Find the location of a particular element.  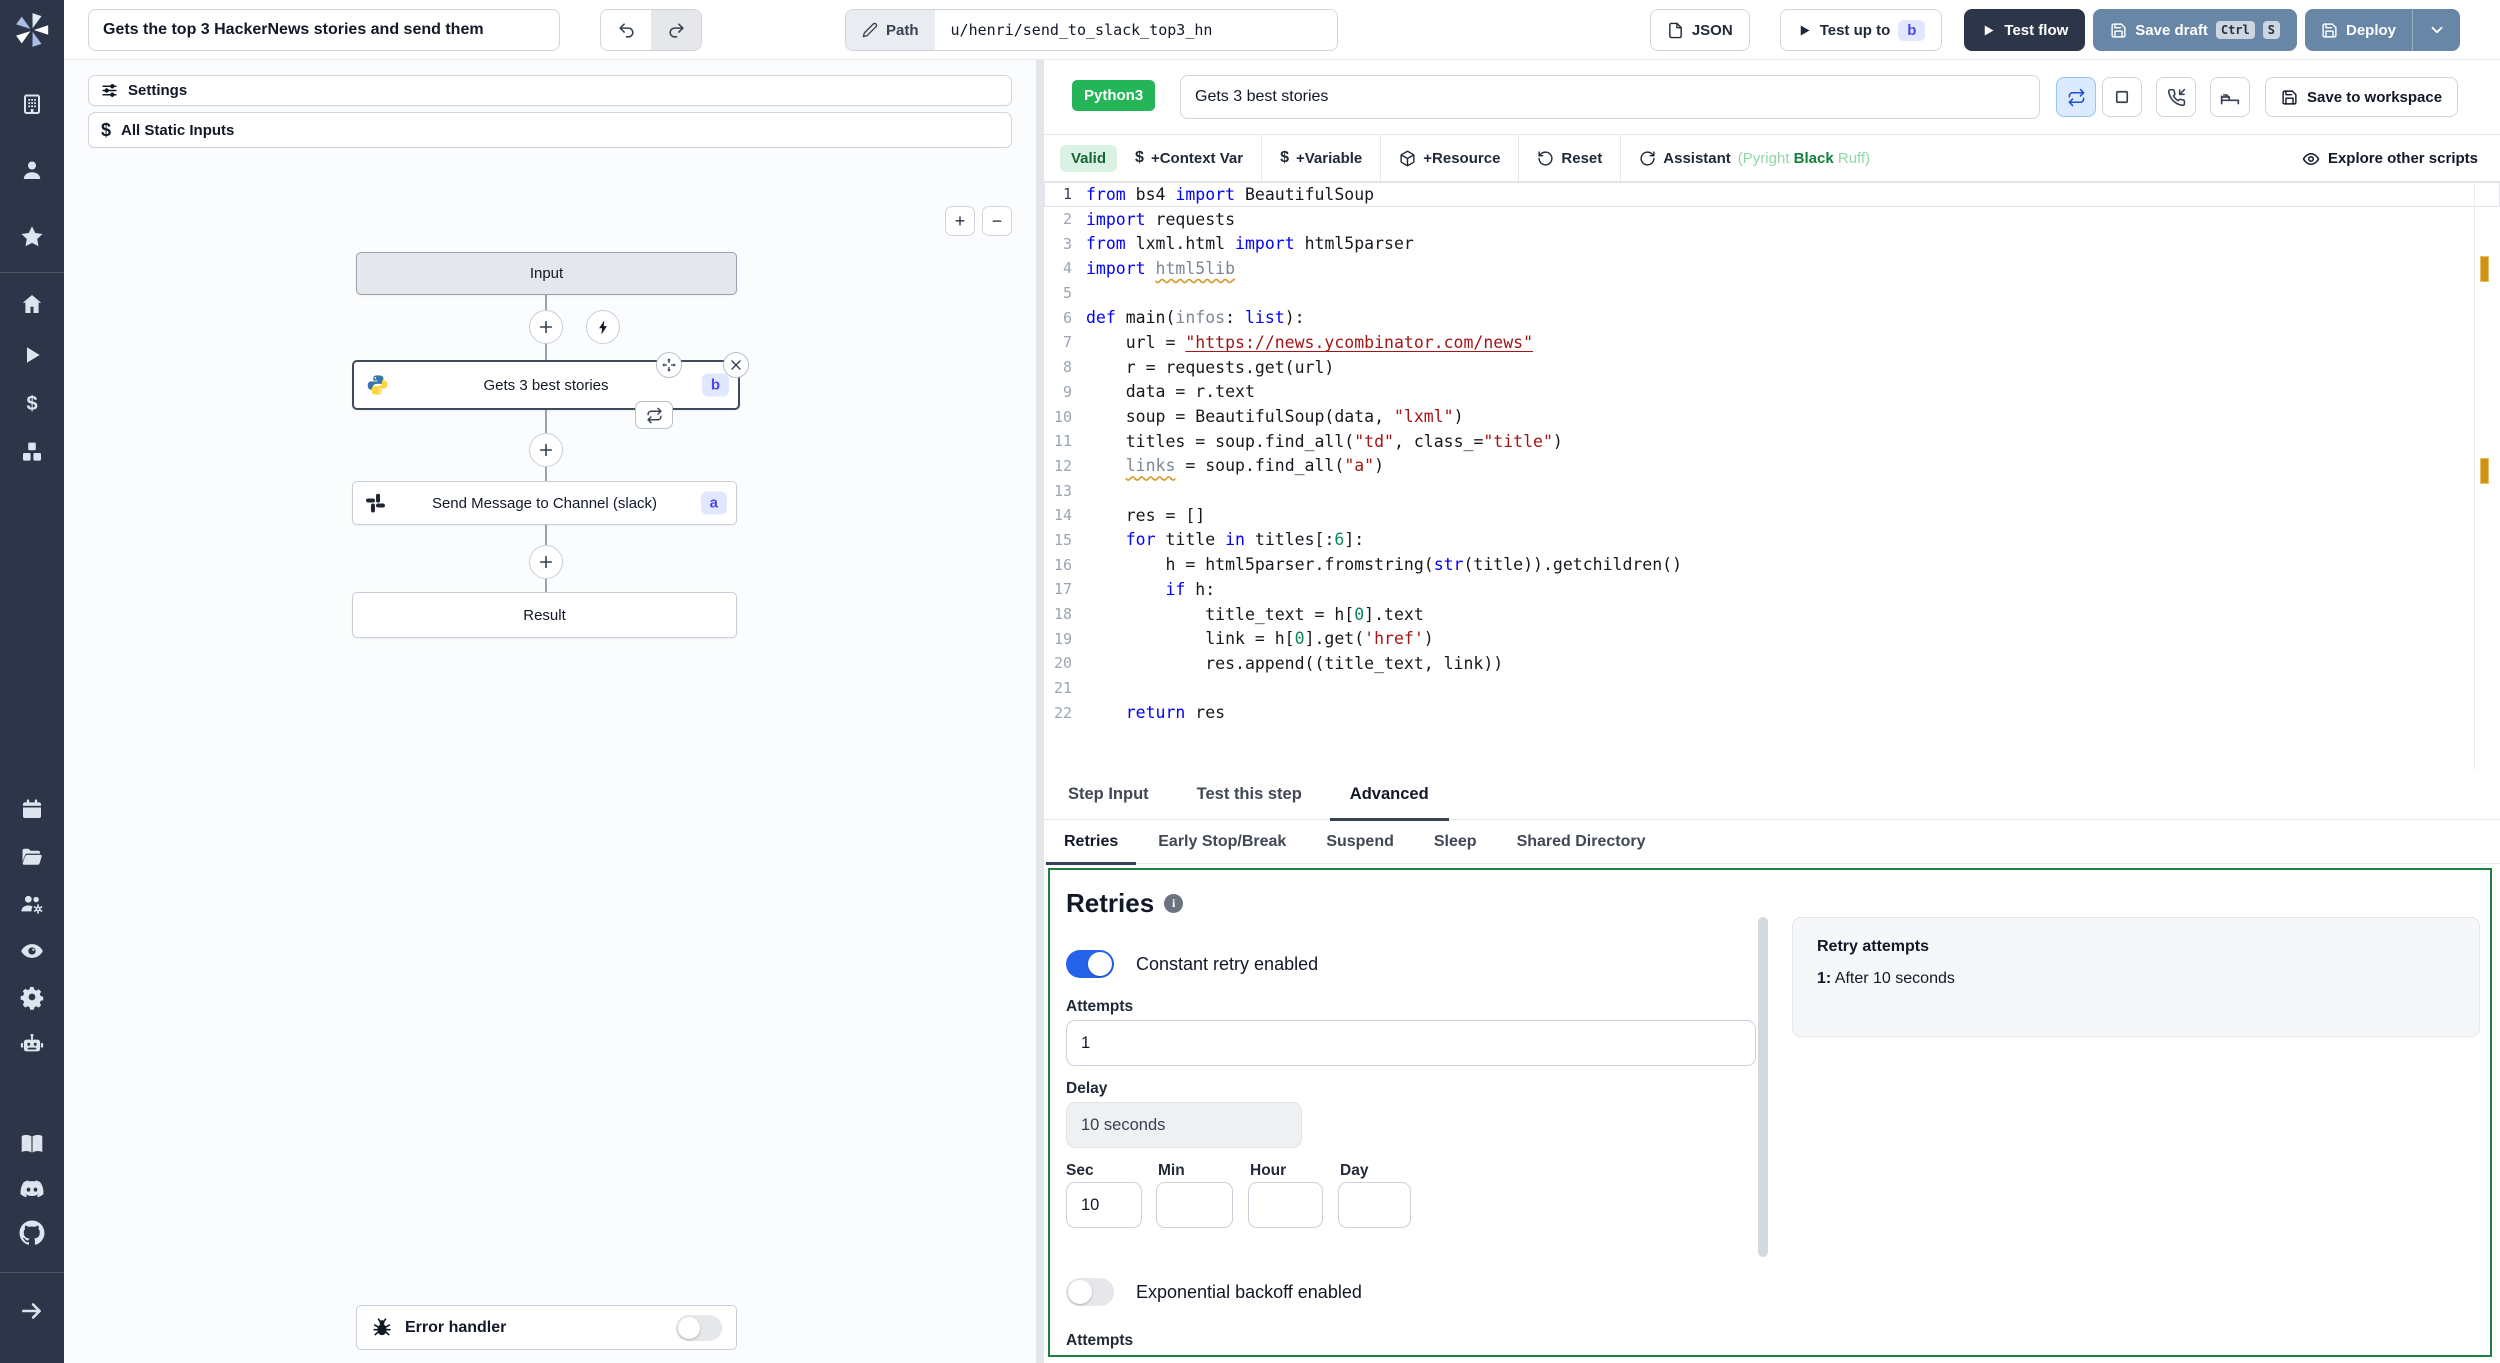

dollar-variables-icon: $ is located at coordinates (32, 404).